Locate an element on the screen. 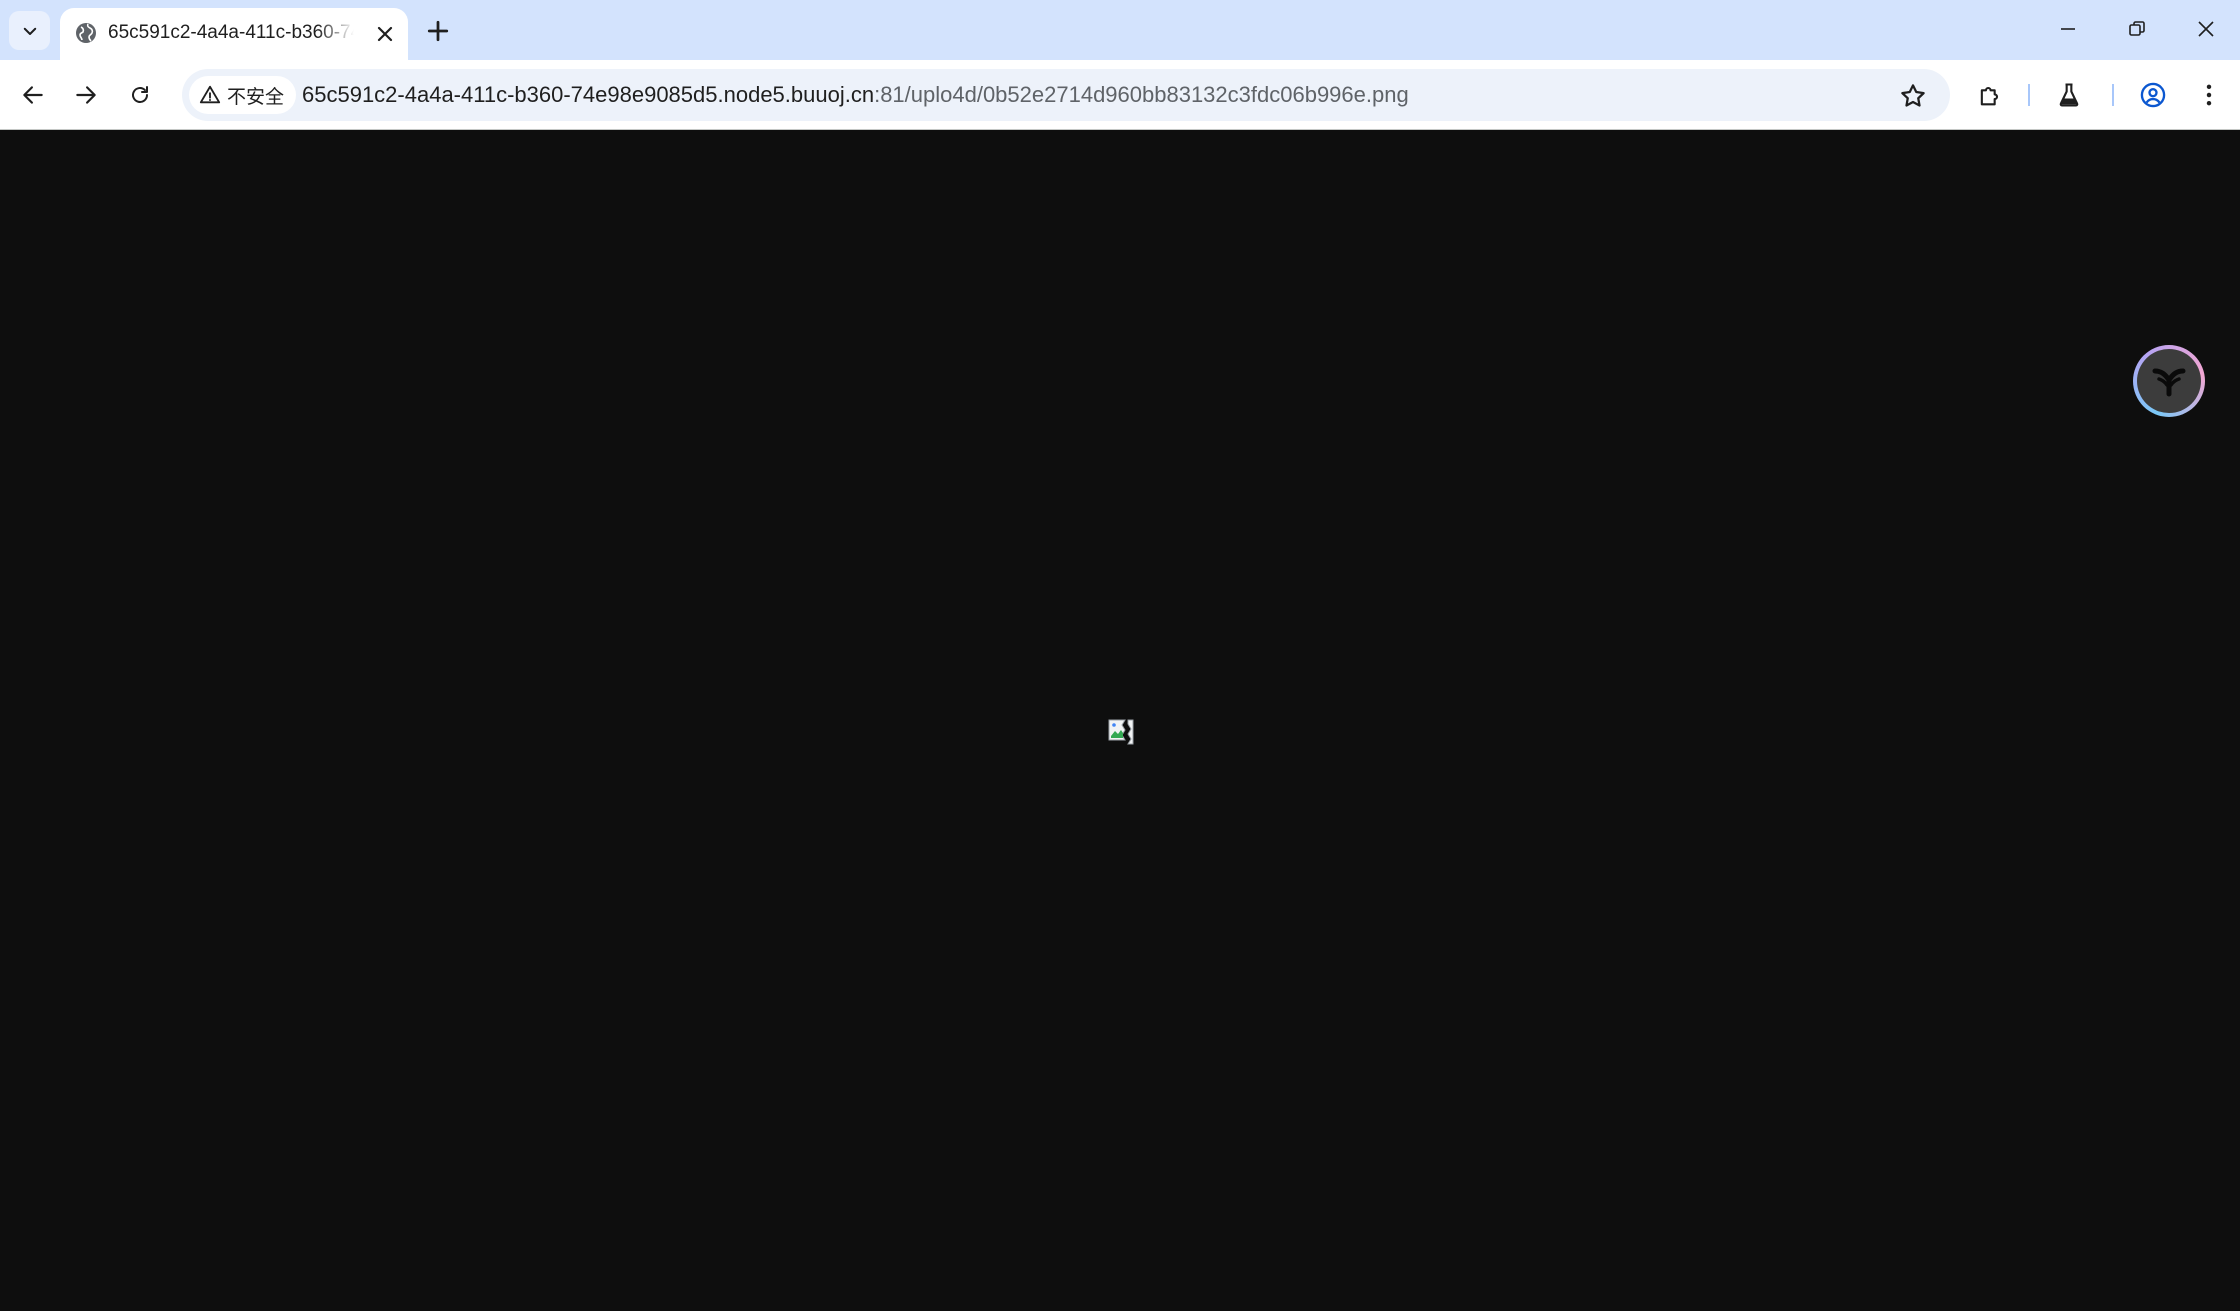  profile-button is located at coordinates (2153, 95).